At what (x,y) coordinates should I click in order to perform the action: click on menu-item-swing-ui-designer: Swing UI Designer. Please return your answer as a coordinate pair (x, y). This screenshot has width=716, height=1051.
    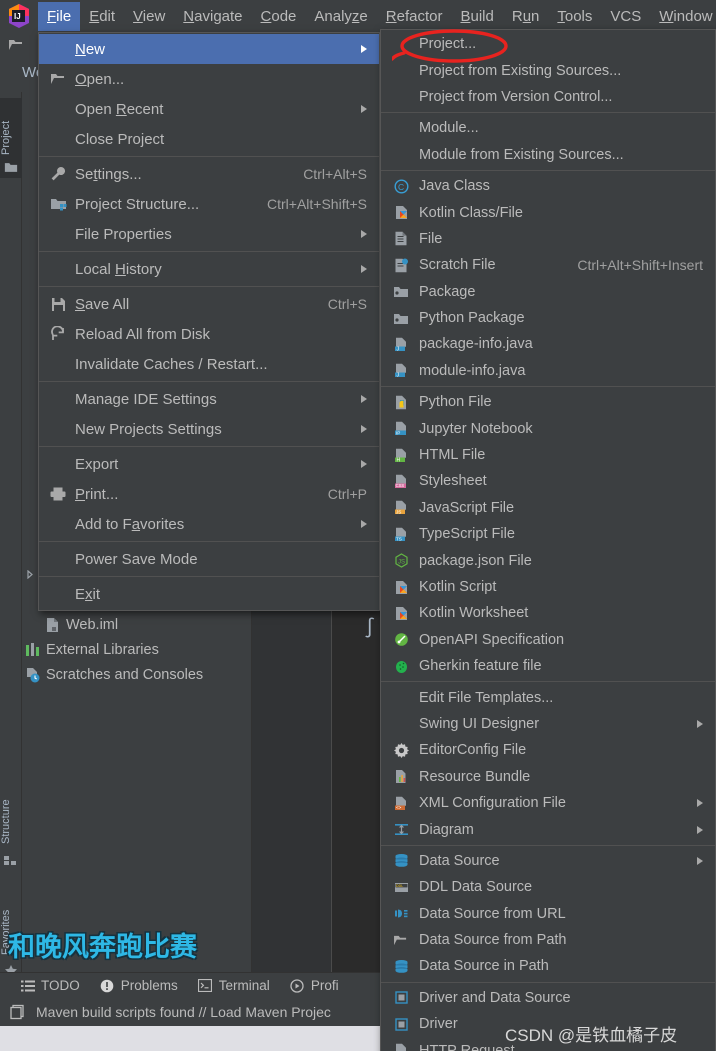
    Looking at the image, I should click on (548, 724).